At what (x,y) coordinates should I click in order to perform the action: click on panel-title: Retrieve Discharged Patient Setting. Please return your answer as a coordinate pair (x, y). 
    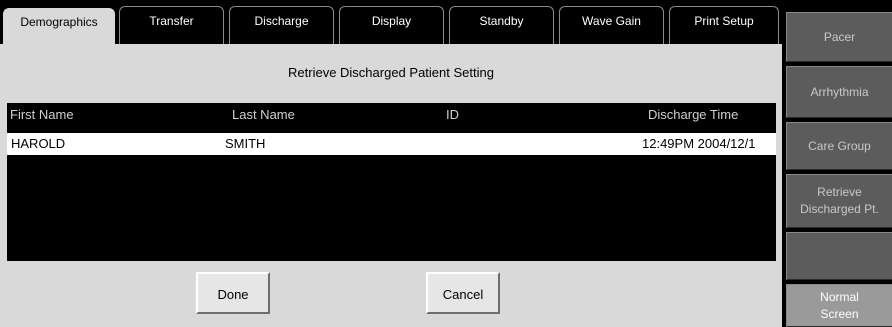
    Looking at the image, I should click on (391, 72).